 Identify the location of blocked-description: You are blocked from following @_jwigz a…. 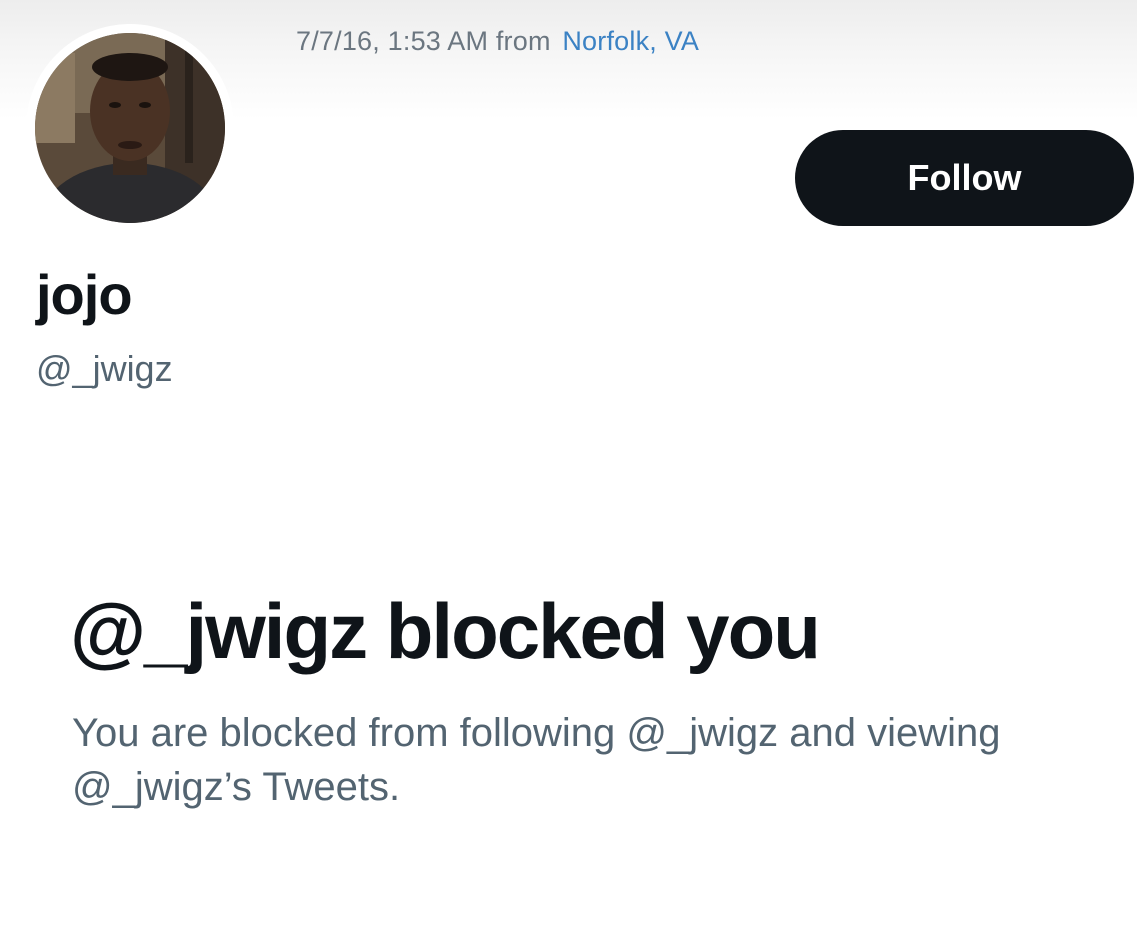
(536, 760).